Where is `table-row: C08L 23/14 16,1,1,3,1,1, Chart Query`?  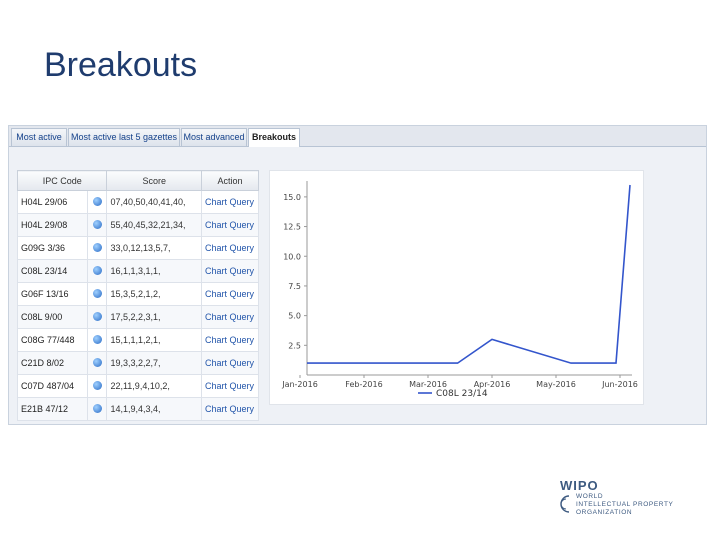
table-row: C08L 23/14 16,1,1,3,1,1, Chart Query is located at coordinates (137, 271).